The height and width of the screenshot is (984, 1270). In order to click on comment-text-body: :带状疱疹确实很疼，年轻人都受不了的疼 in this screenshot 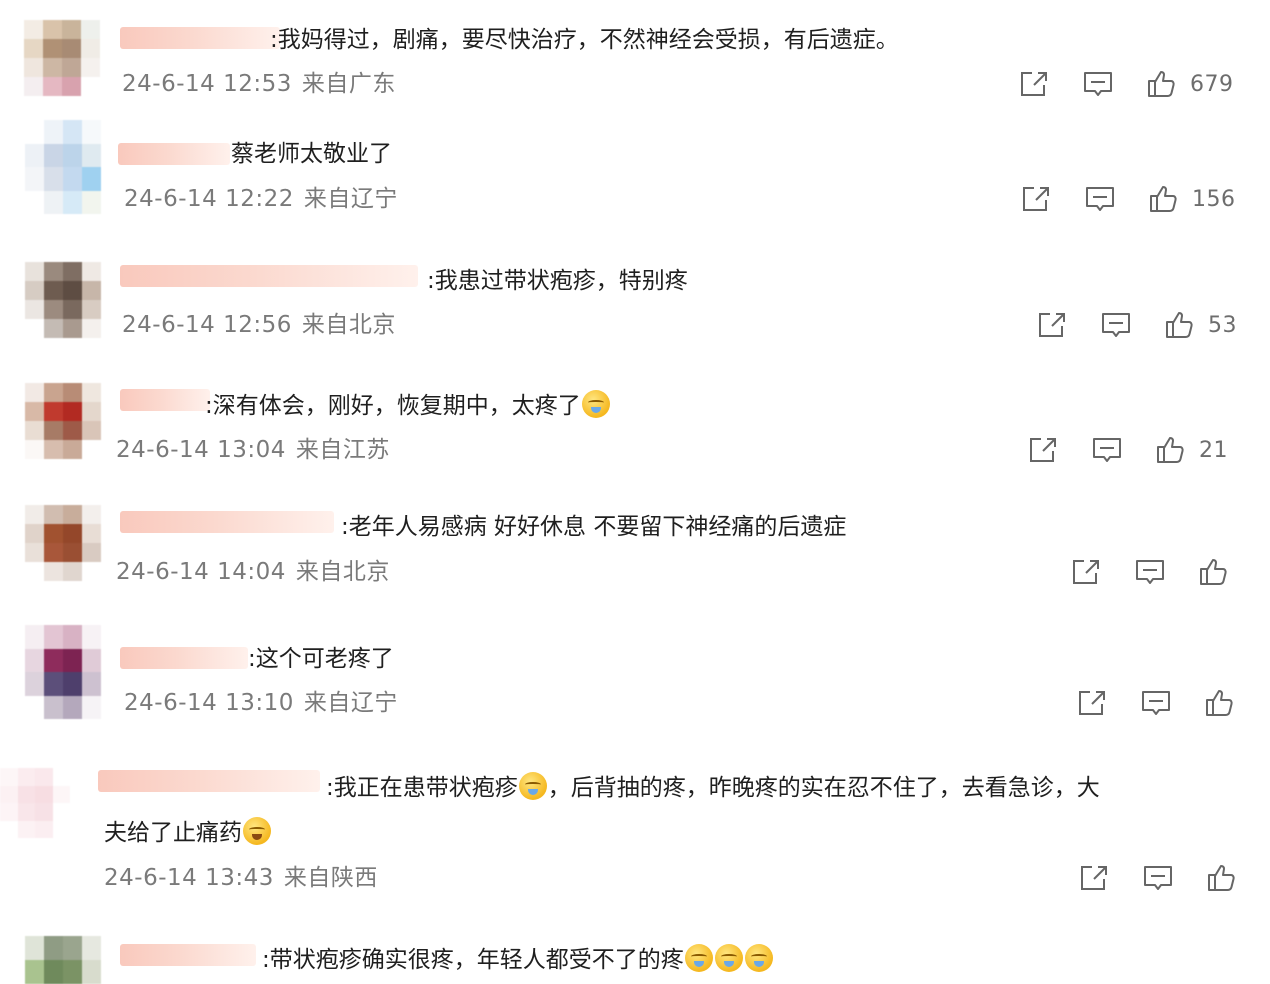, I will do `click(473, 960)`.